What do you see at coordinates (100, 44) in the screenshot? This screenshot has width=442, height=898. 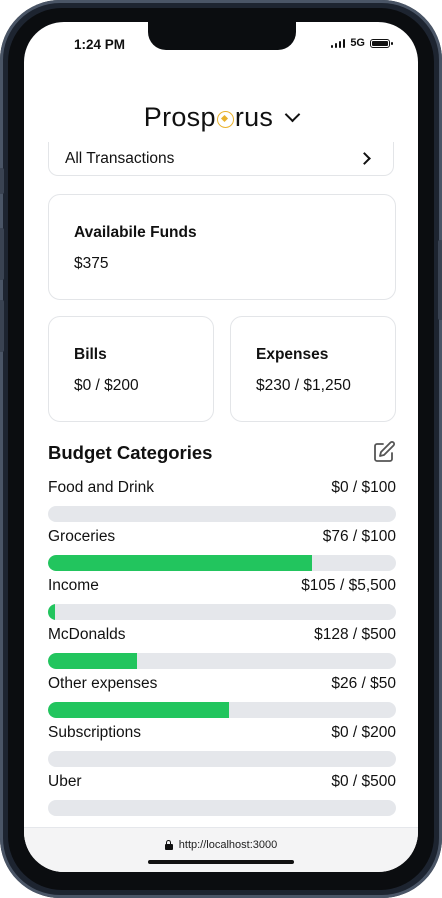 I see `status-time: 1:24 PM` at bounding box center [100, 44].